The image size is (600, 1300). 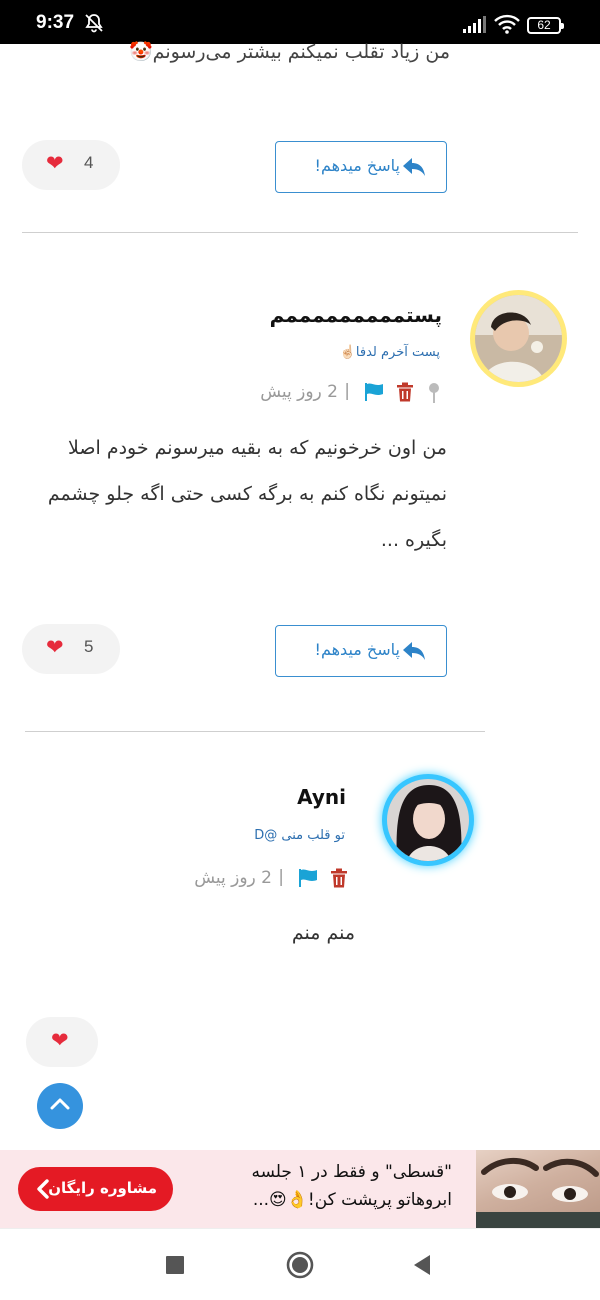 I want to click on post-subtitle: پست آخرم لدفا☝🏻, so click(x=389, y=352).